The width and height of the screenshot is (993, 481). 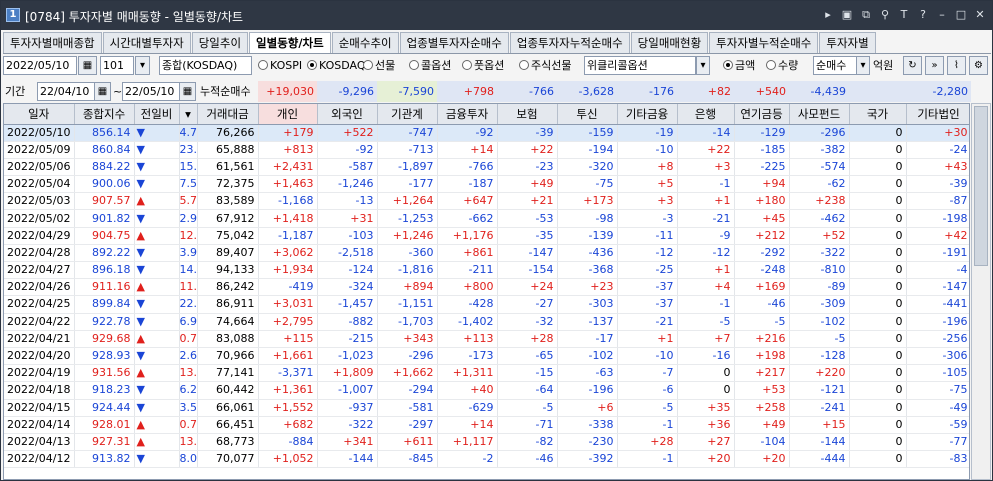 I want to click on cell-금융투자: +1,117, so click(x=467, y=442).